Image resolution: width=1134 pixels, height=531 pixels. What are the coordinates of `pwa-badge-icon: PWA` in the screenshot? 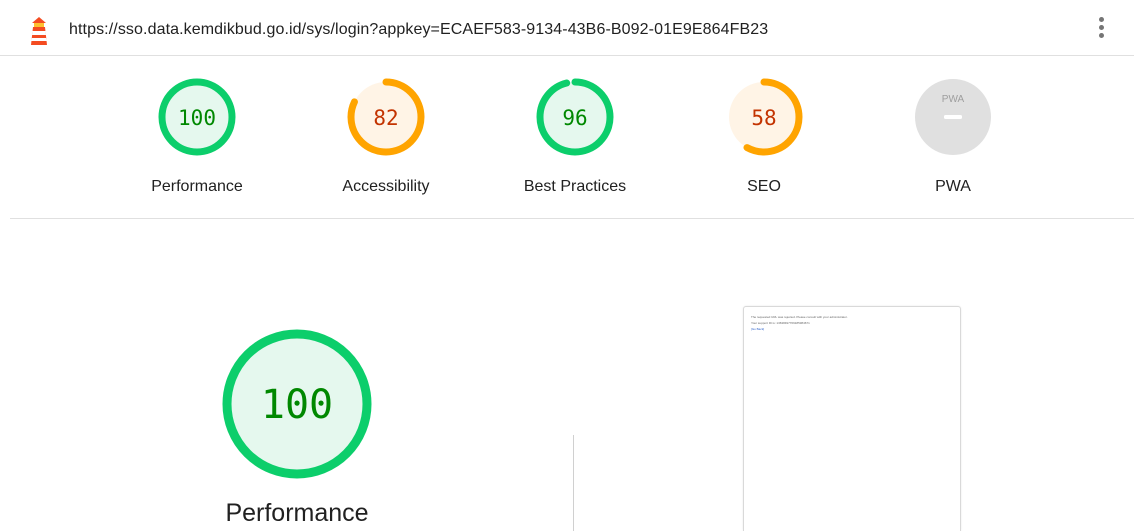 It's located at (953, 117).